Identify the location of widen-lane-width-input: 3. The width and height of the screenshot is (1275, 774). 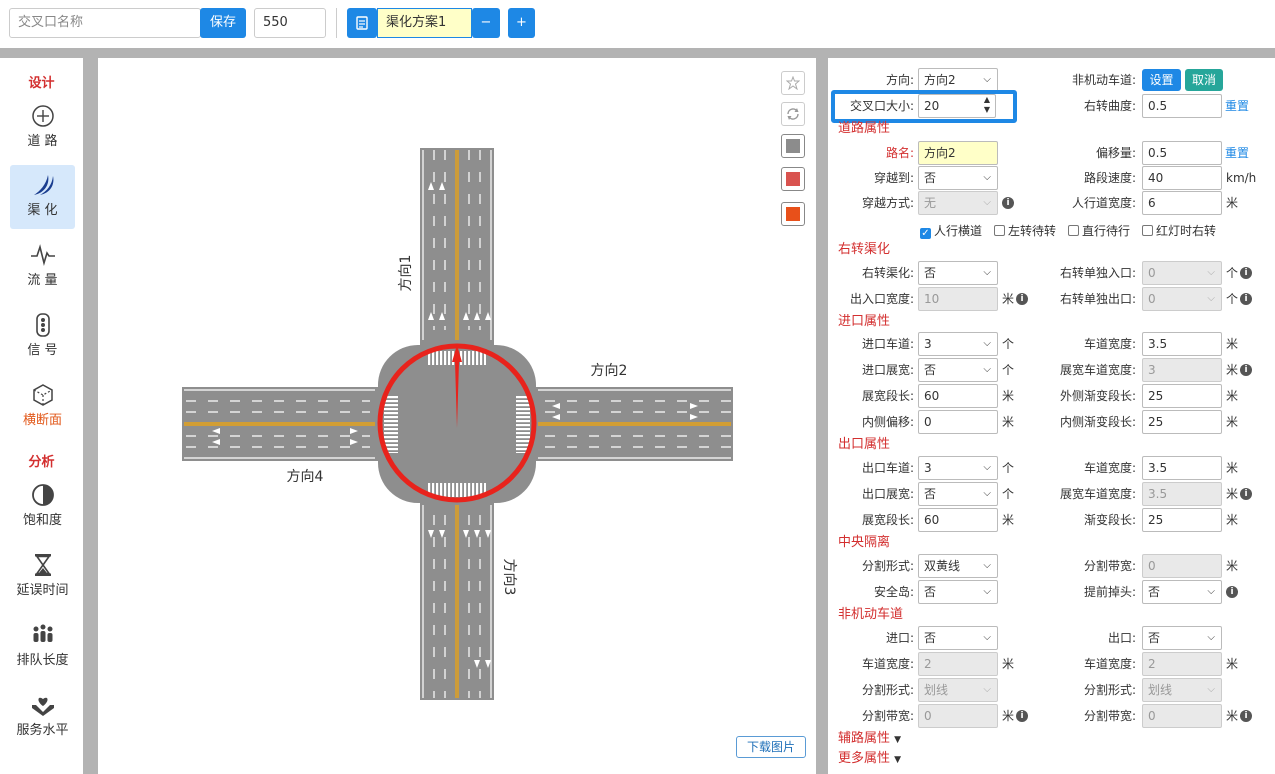
(1182, 370).